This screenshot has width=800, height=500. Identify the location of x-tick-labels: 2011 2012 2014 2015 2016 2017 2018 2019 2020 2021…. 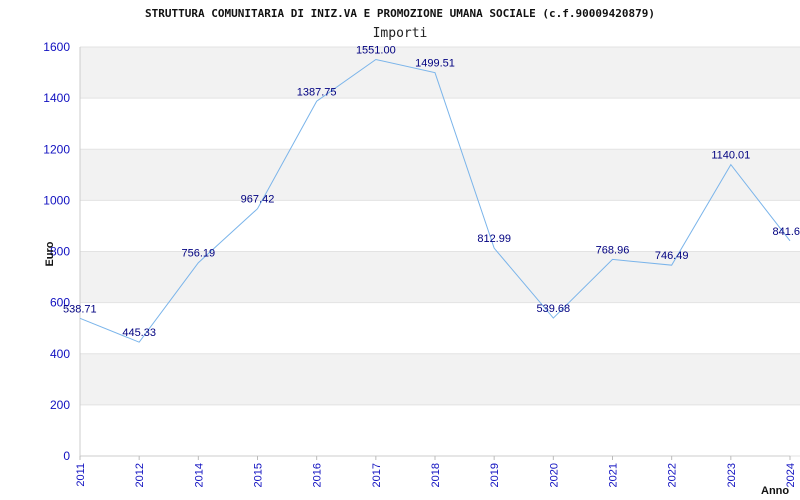
(436, 471).